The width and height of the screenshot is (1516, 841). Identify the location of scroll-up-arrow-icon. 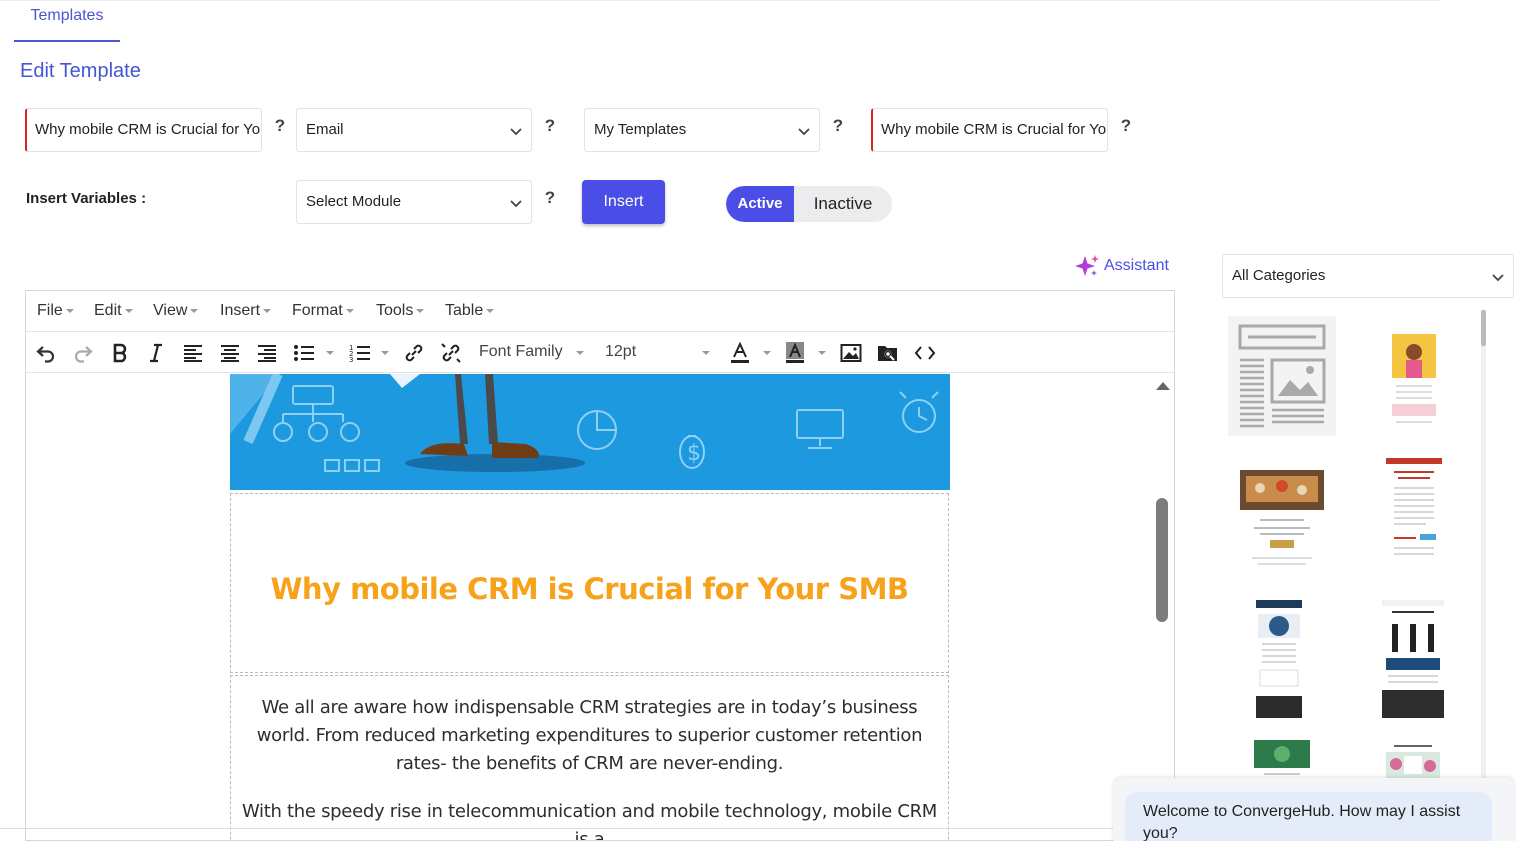
(1163, 386).